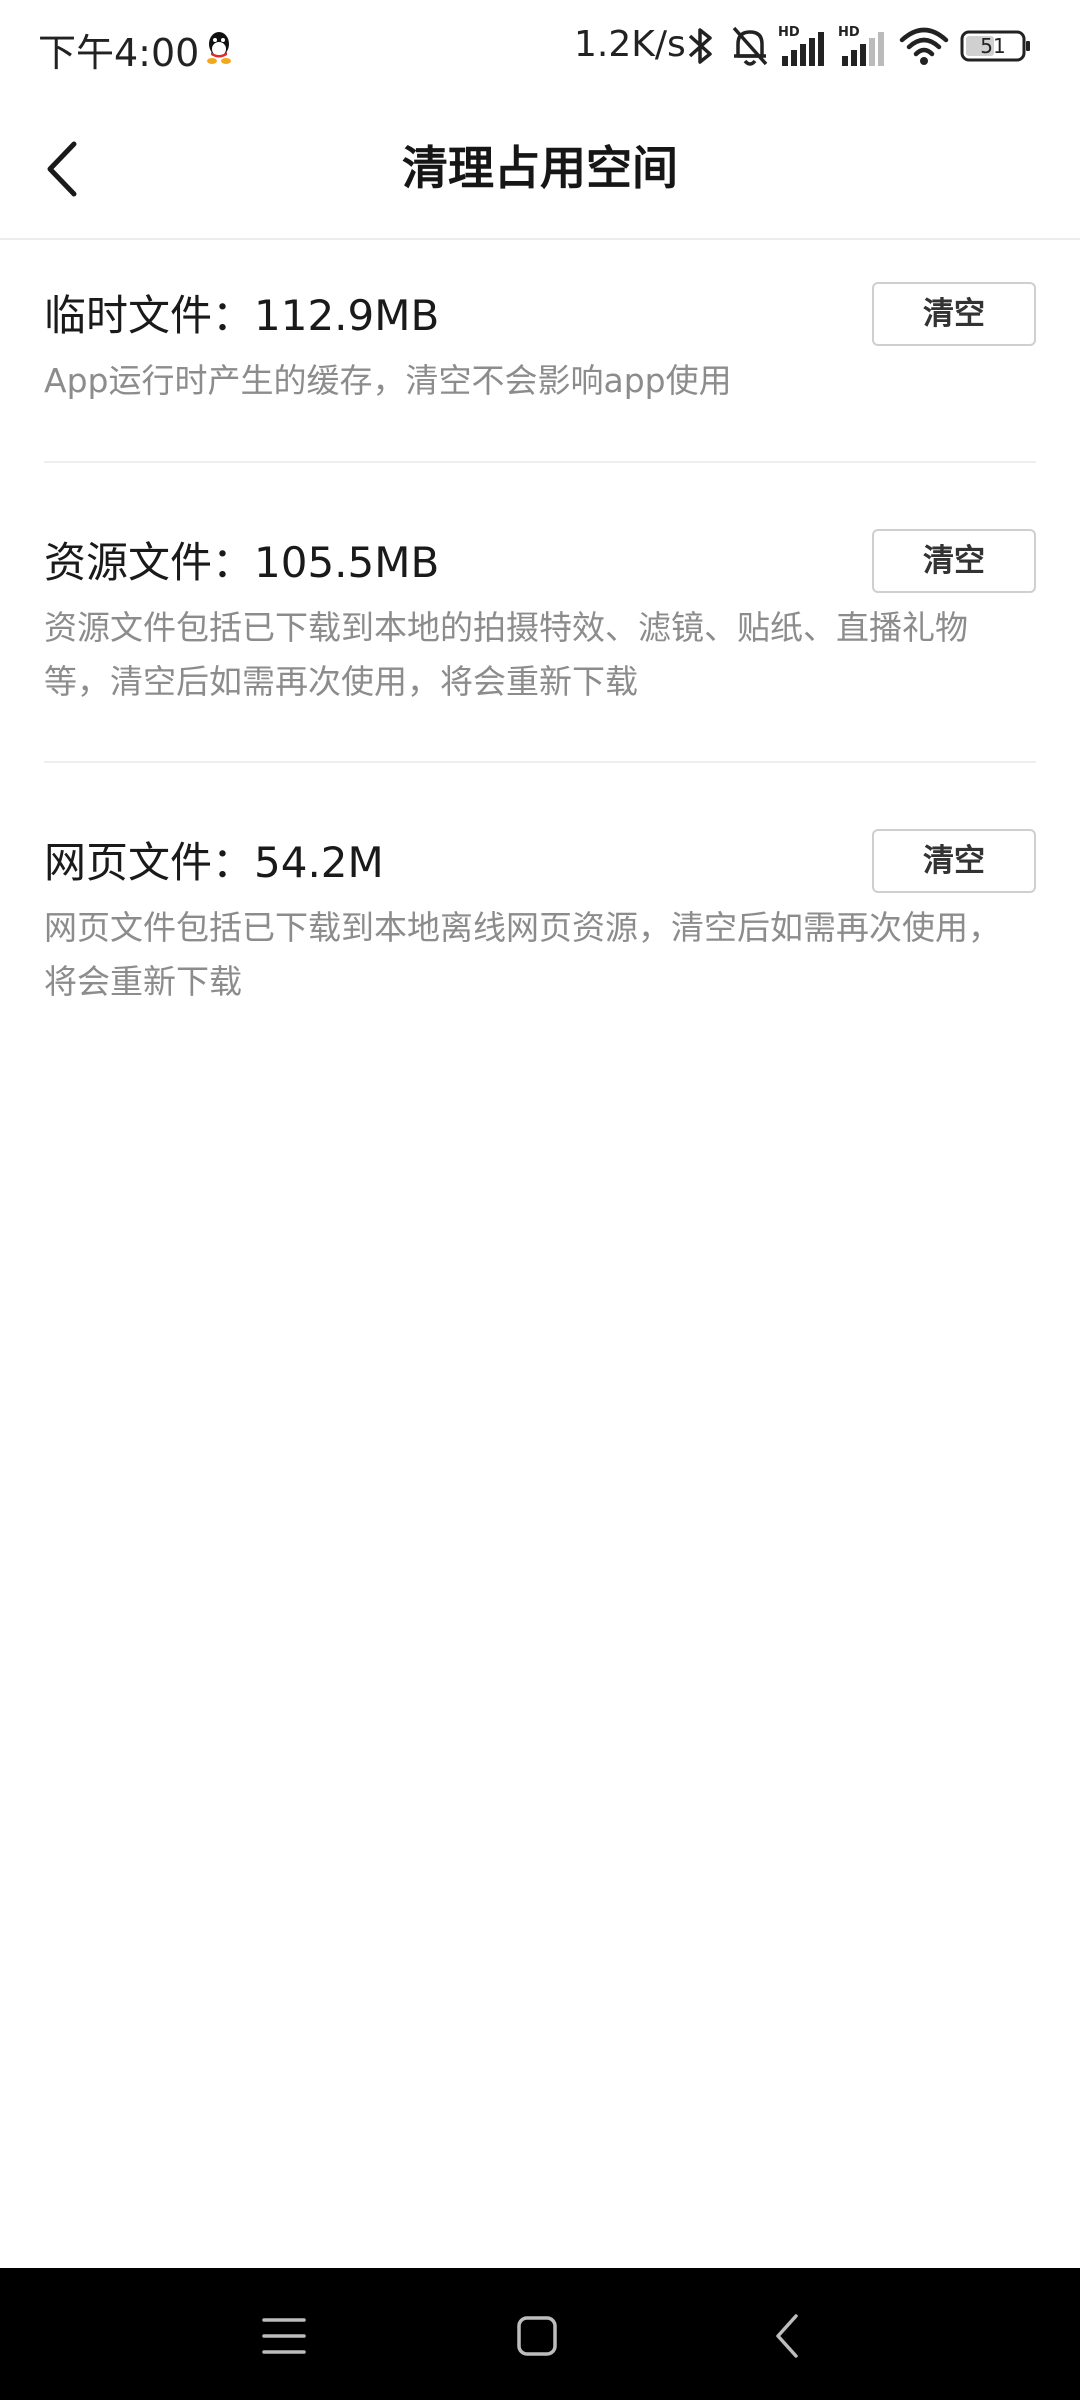 The image size is (1080, 2400). Describe the element at coordinates (954, 861) in the screenshot. I see `clear-web-files-button: 清空` at that location.